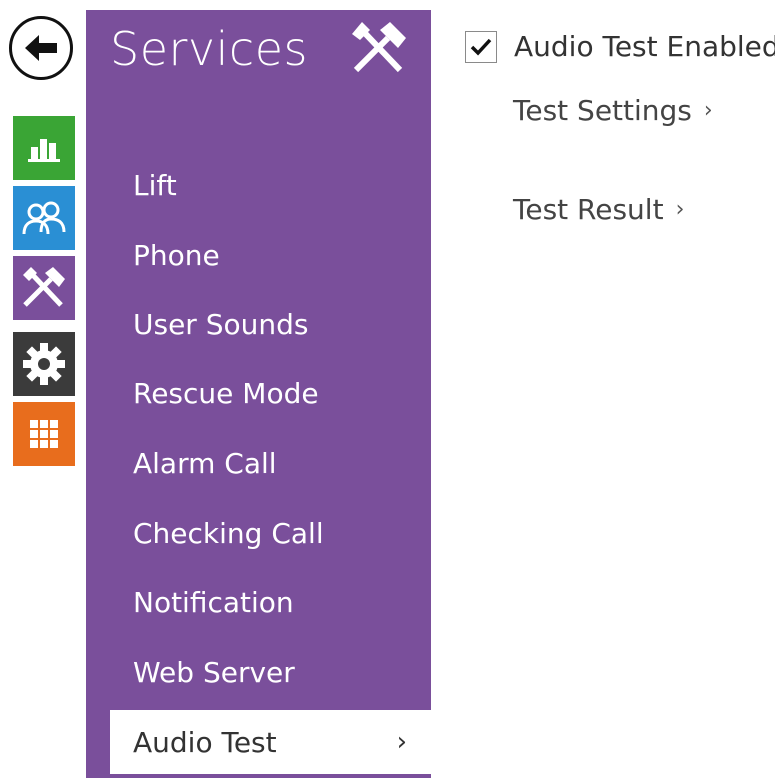 The width and height of the screenshot is (775, 778). I want to click on grid-icon, so click(44, 434).